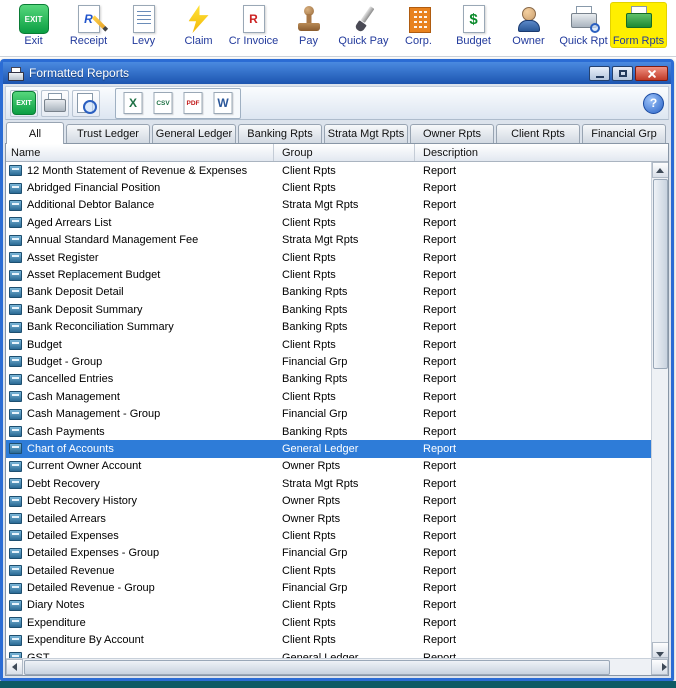 The width and height of the screenshot is (676, 688). I want to click on close-button, so click(651, 73).